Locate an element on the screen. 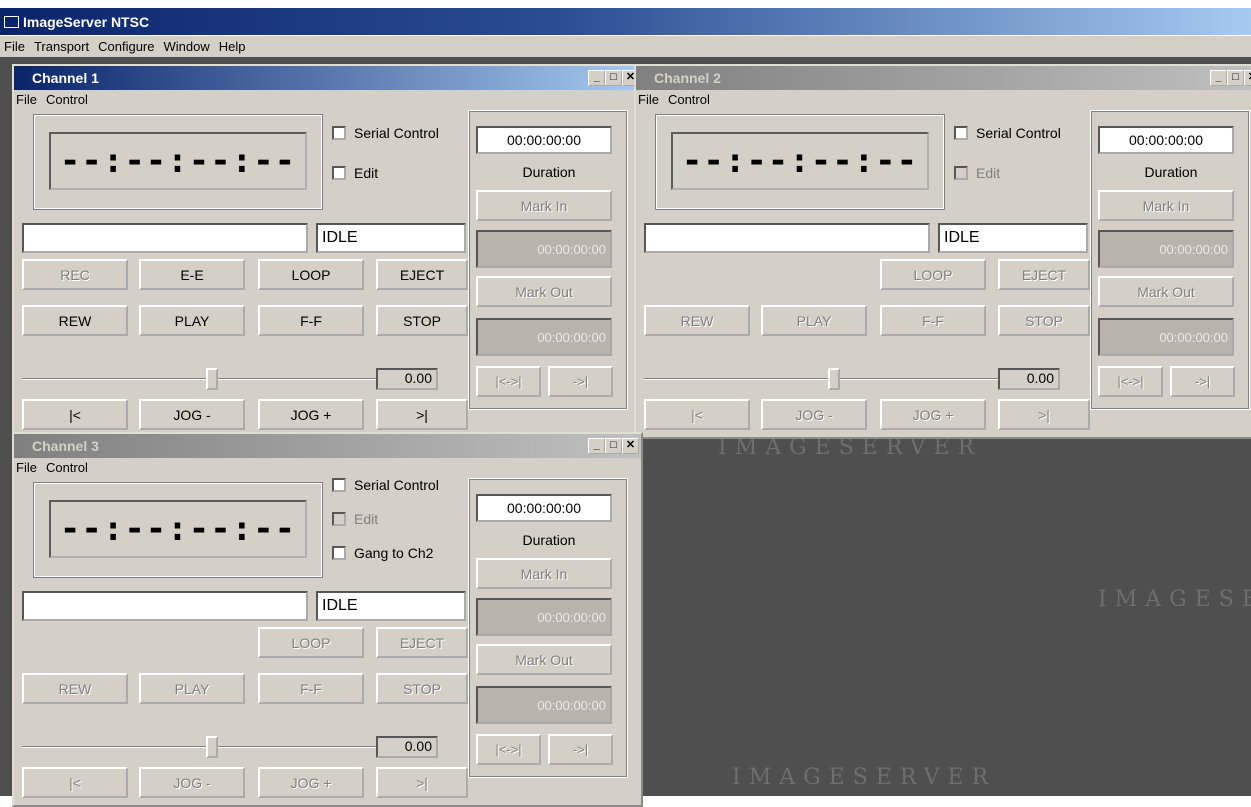 This screenshot has height=807, width=1251. channel-titlebar: Channel 3 _ □ ✕ is located at coordinates (327, 446).